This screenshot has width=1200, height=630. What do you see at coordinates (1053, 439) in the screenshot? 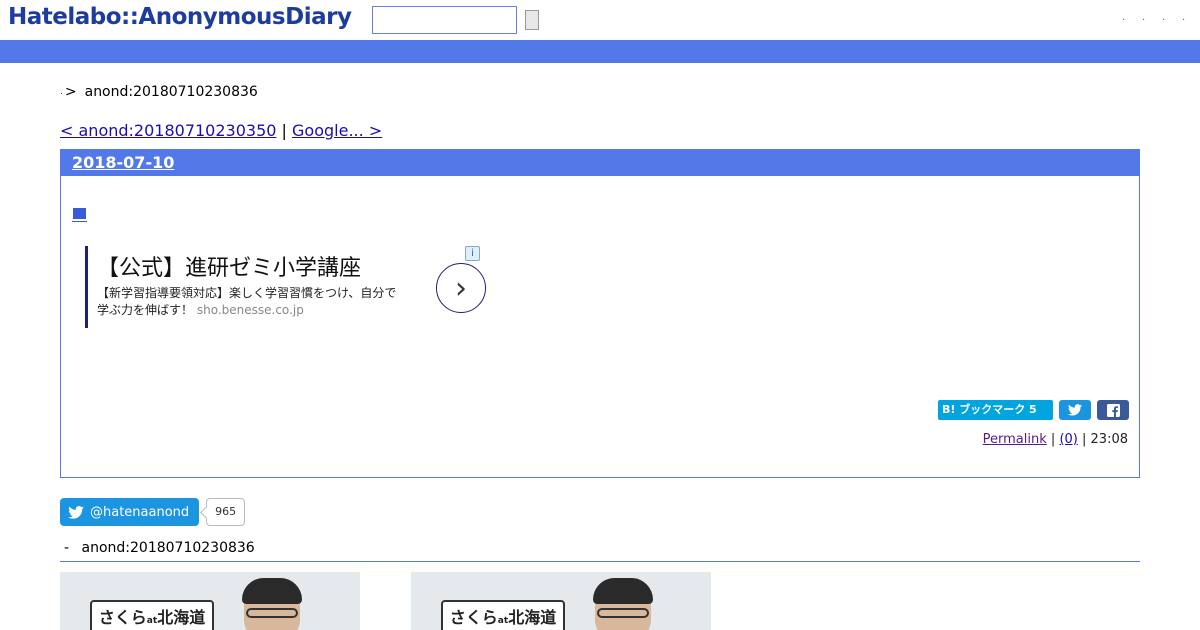
I see `footer-sep-1: |` at bounding box center [1053, 439].